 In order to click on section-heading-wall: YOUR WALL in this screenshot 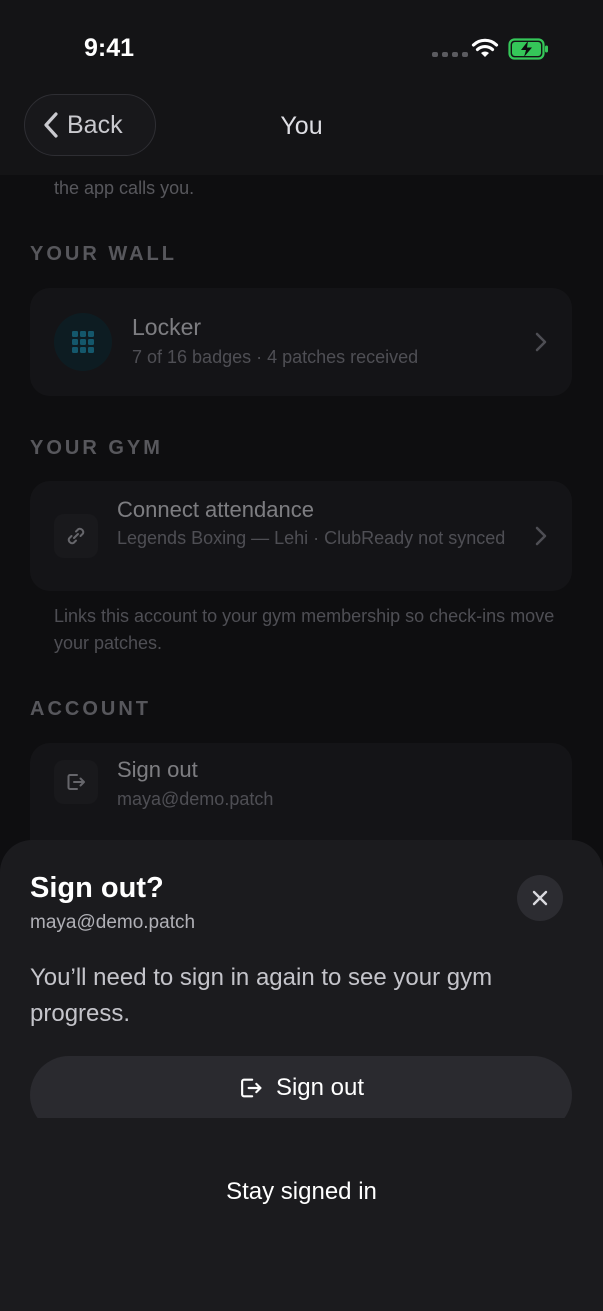, I will do `click(103, 254)`.